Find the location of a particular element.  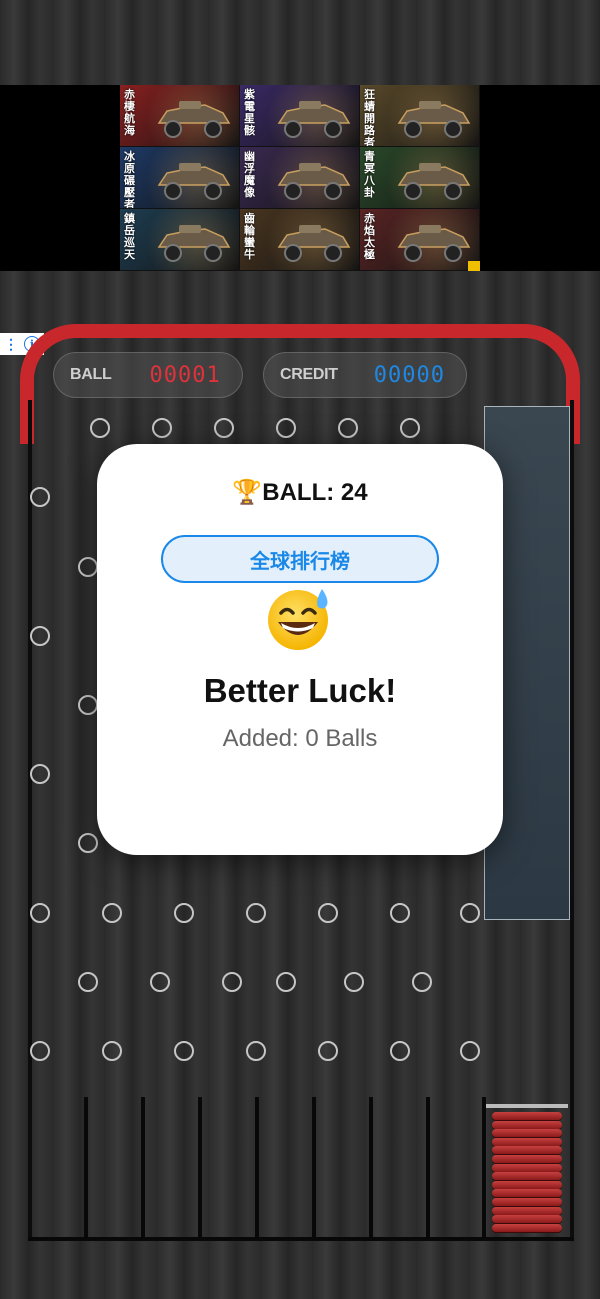

board-left-wall is located at coordinates (30, 820).